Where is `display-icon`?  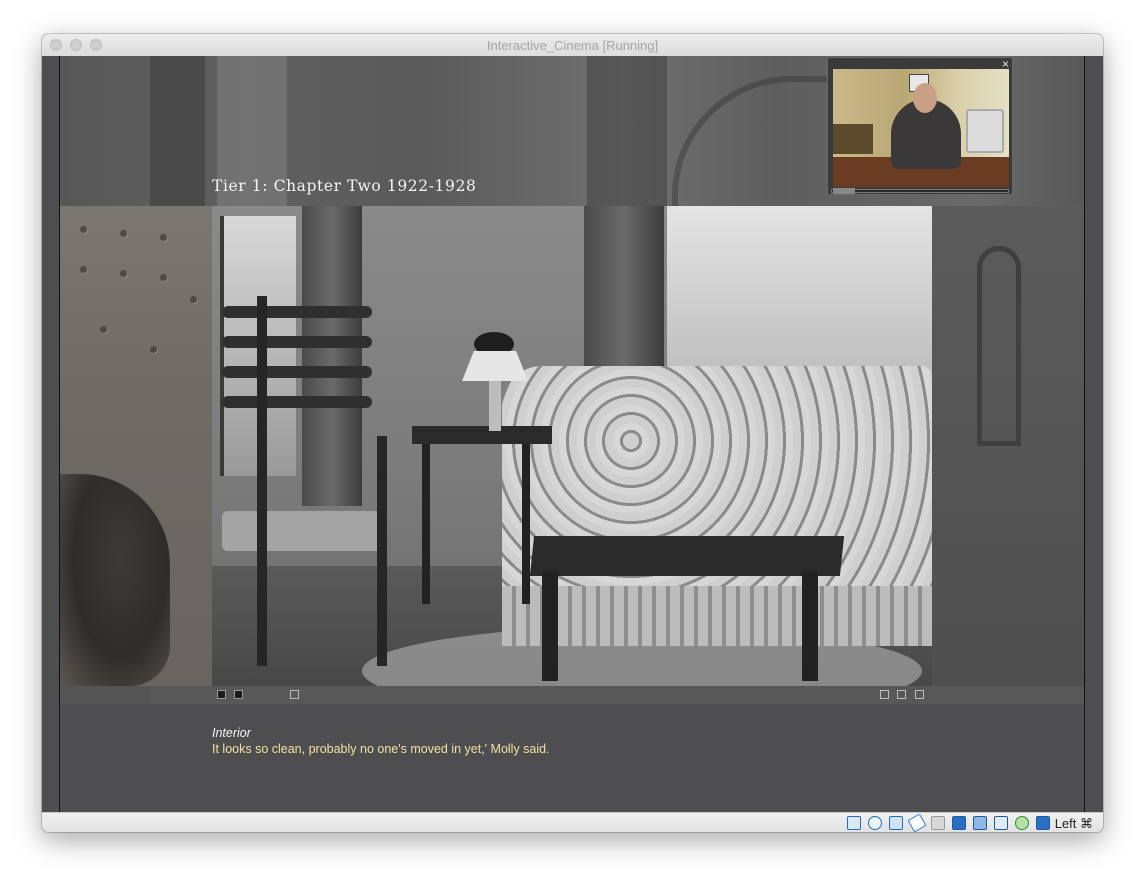
display-icon is located at coordinates (959, 823).